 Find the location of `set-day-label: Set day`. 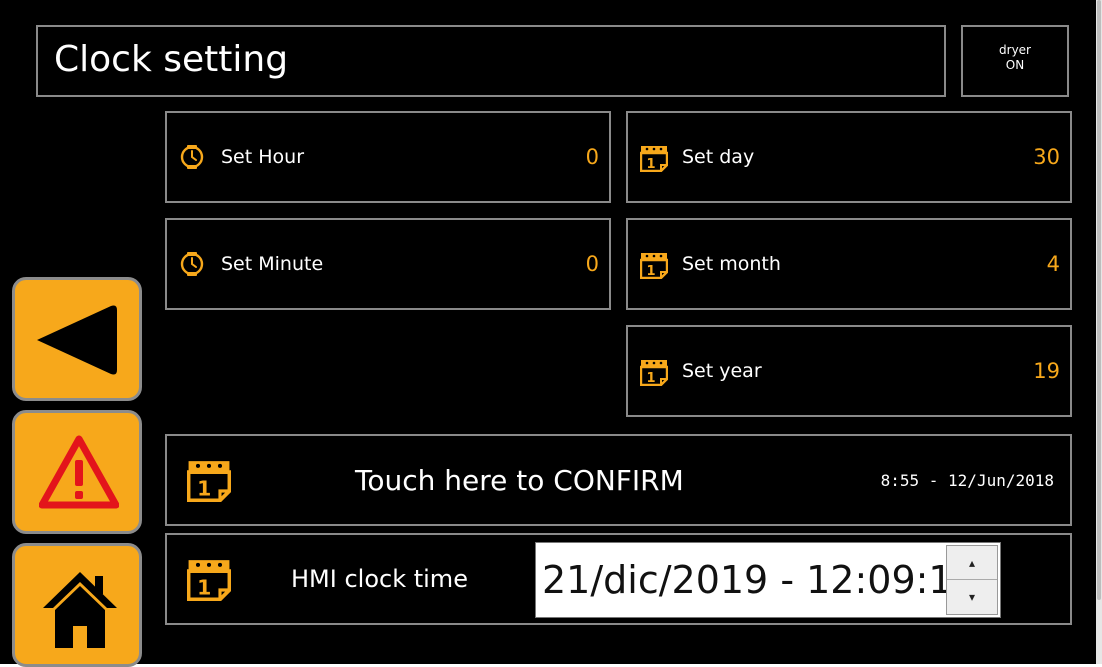

set-day-label: Set day is located at coordinates (718, 157).